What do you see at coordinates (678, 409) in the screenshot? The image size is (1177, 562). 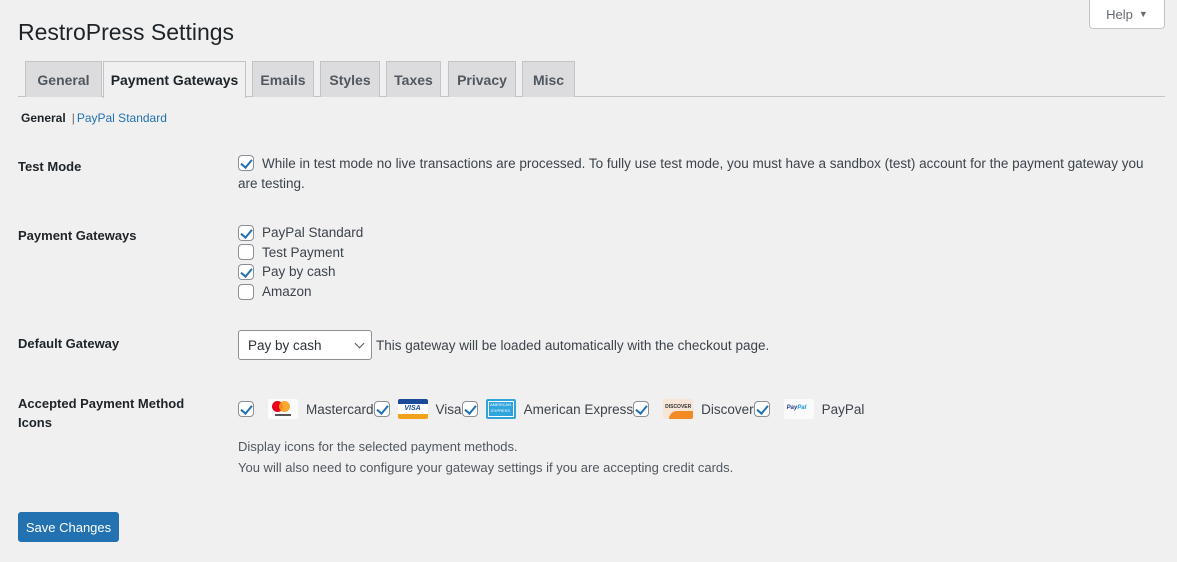 I see `discover-icon: DISCOVER` at bounding box center [678, 409].